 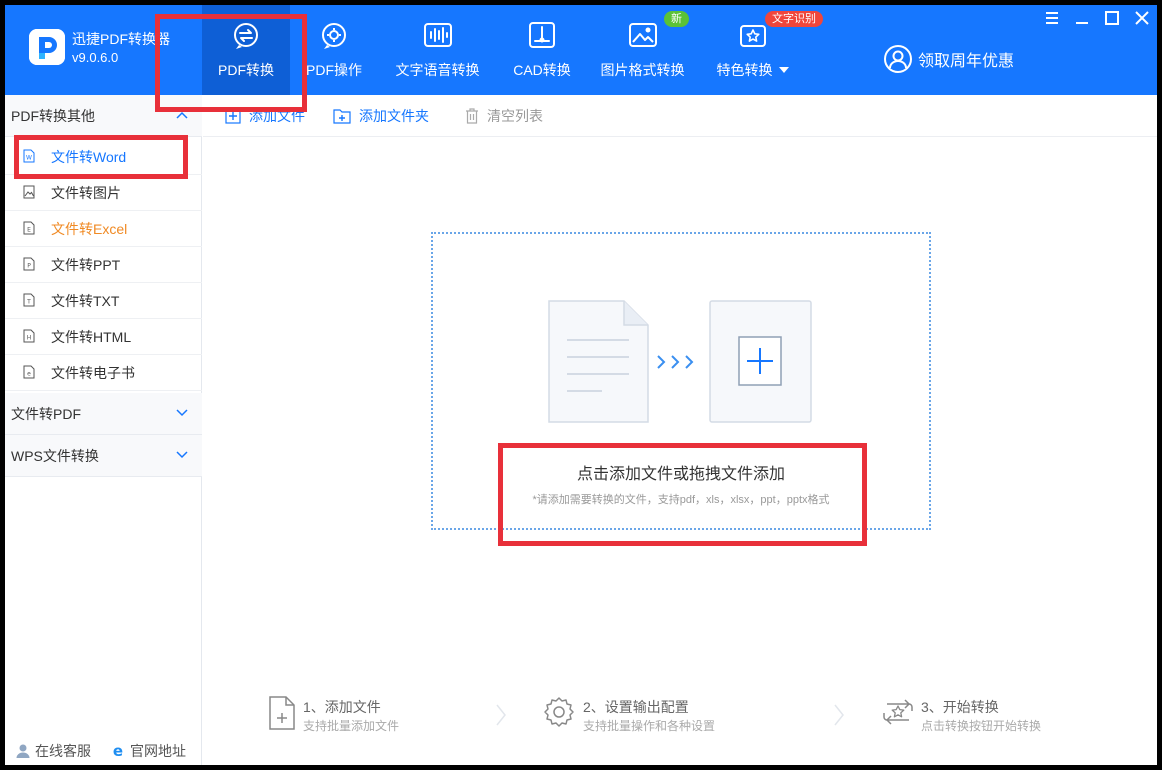 I want to click on nav-label: 文字语音转换, so click(x=437, y=70).